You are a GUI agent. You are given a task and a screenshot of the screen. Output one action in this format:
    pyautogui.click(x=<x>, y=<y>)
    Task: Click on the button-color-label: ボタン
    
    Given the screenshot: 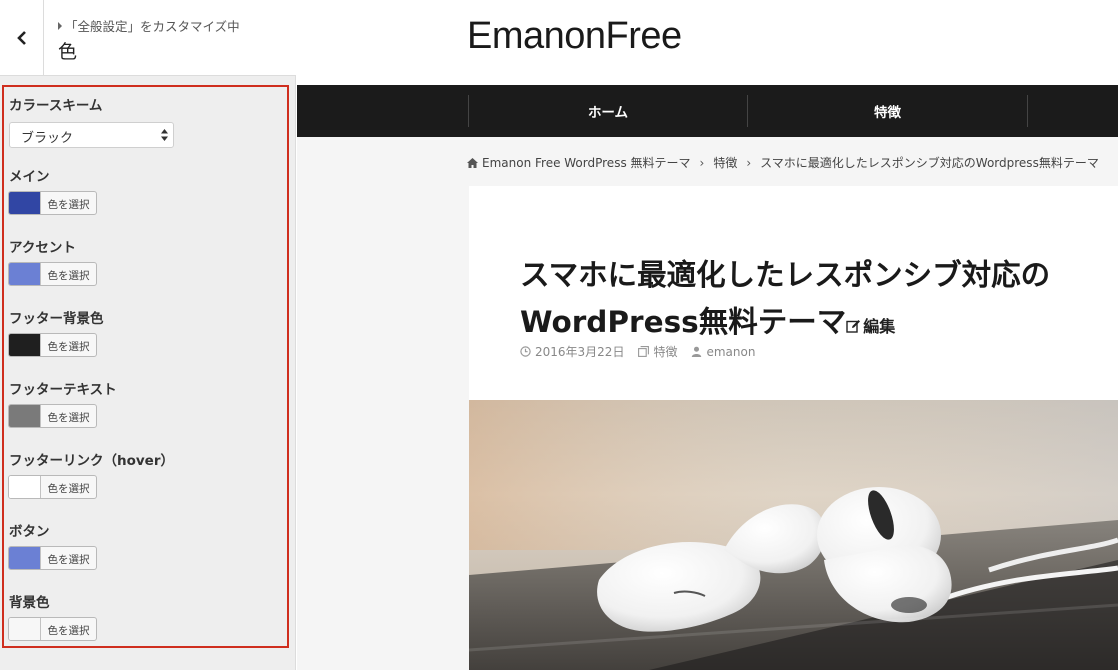 What is the action you would take?
    pyautogui.click(x=29, y=532)
    